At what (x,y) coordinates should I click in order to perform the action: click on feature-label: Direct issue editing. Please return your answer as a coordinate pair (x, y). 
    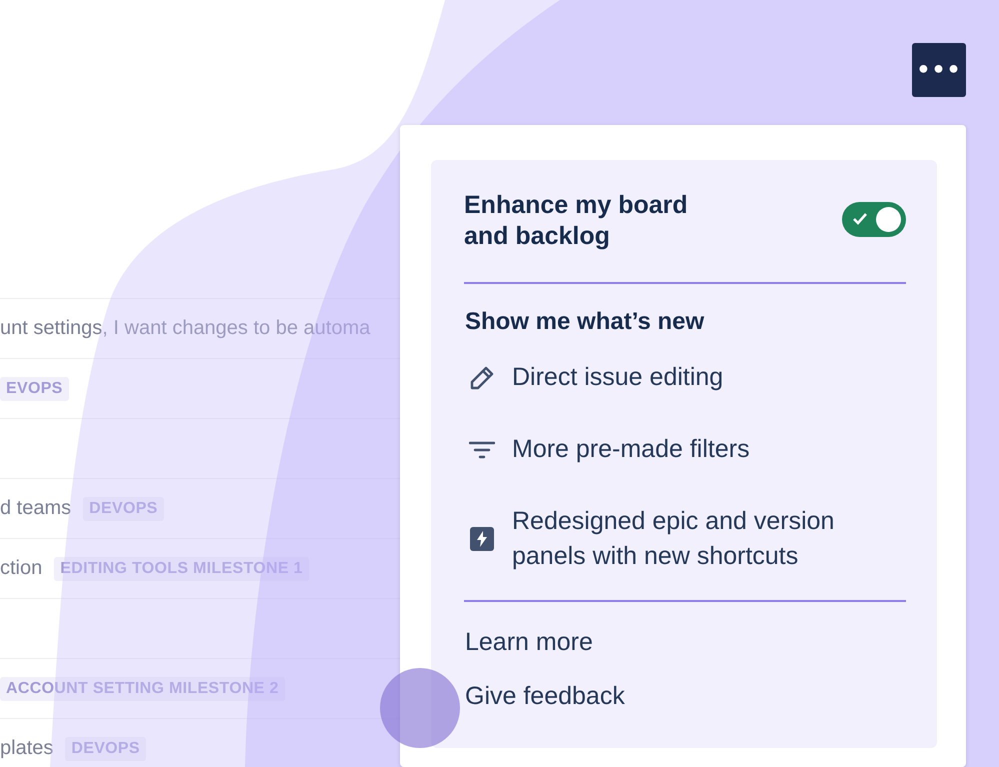
    Looking at the image, I should click on (618, 377).